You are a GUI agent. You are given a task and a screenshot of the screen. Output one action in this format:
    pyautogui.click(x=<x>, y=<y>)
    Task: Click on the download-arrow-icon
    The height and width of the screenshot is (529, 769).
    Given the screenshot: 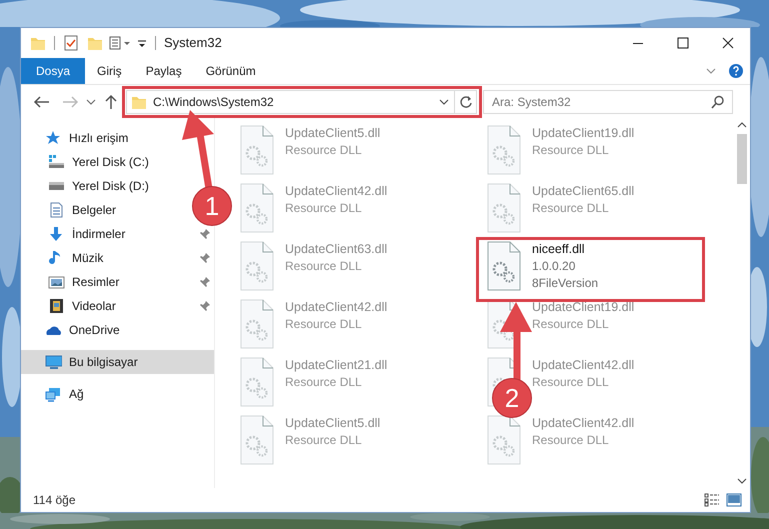 What is the action you would take?
    pyautogui.click(x=56, y=234)
    